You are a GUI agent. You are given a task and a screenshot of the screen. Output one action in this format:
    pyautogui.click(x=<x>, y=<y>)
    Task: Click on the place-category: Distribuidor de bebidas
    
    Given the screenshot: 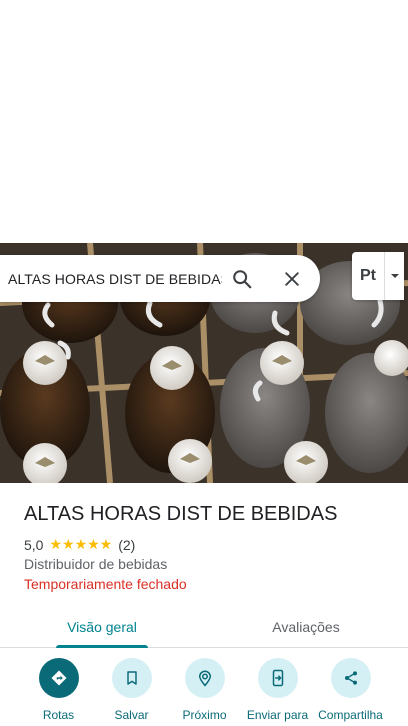 What is the action you would take?
    pyautogui.click(x=95, y=564)
    